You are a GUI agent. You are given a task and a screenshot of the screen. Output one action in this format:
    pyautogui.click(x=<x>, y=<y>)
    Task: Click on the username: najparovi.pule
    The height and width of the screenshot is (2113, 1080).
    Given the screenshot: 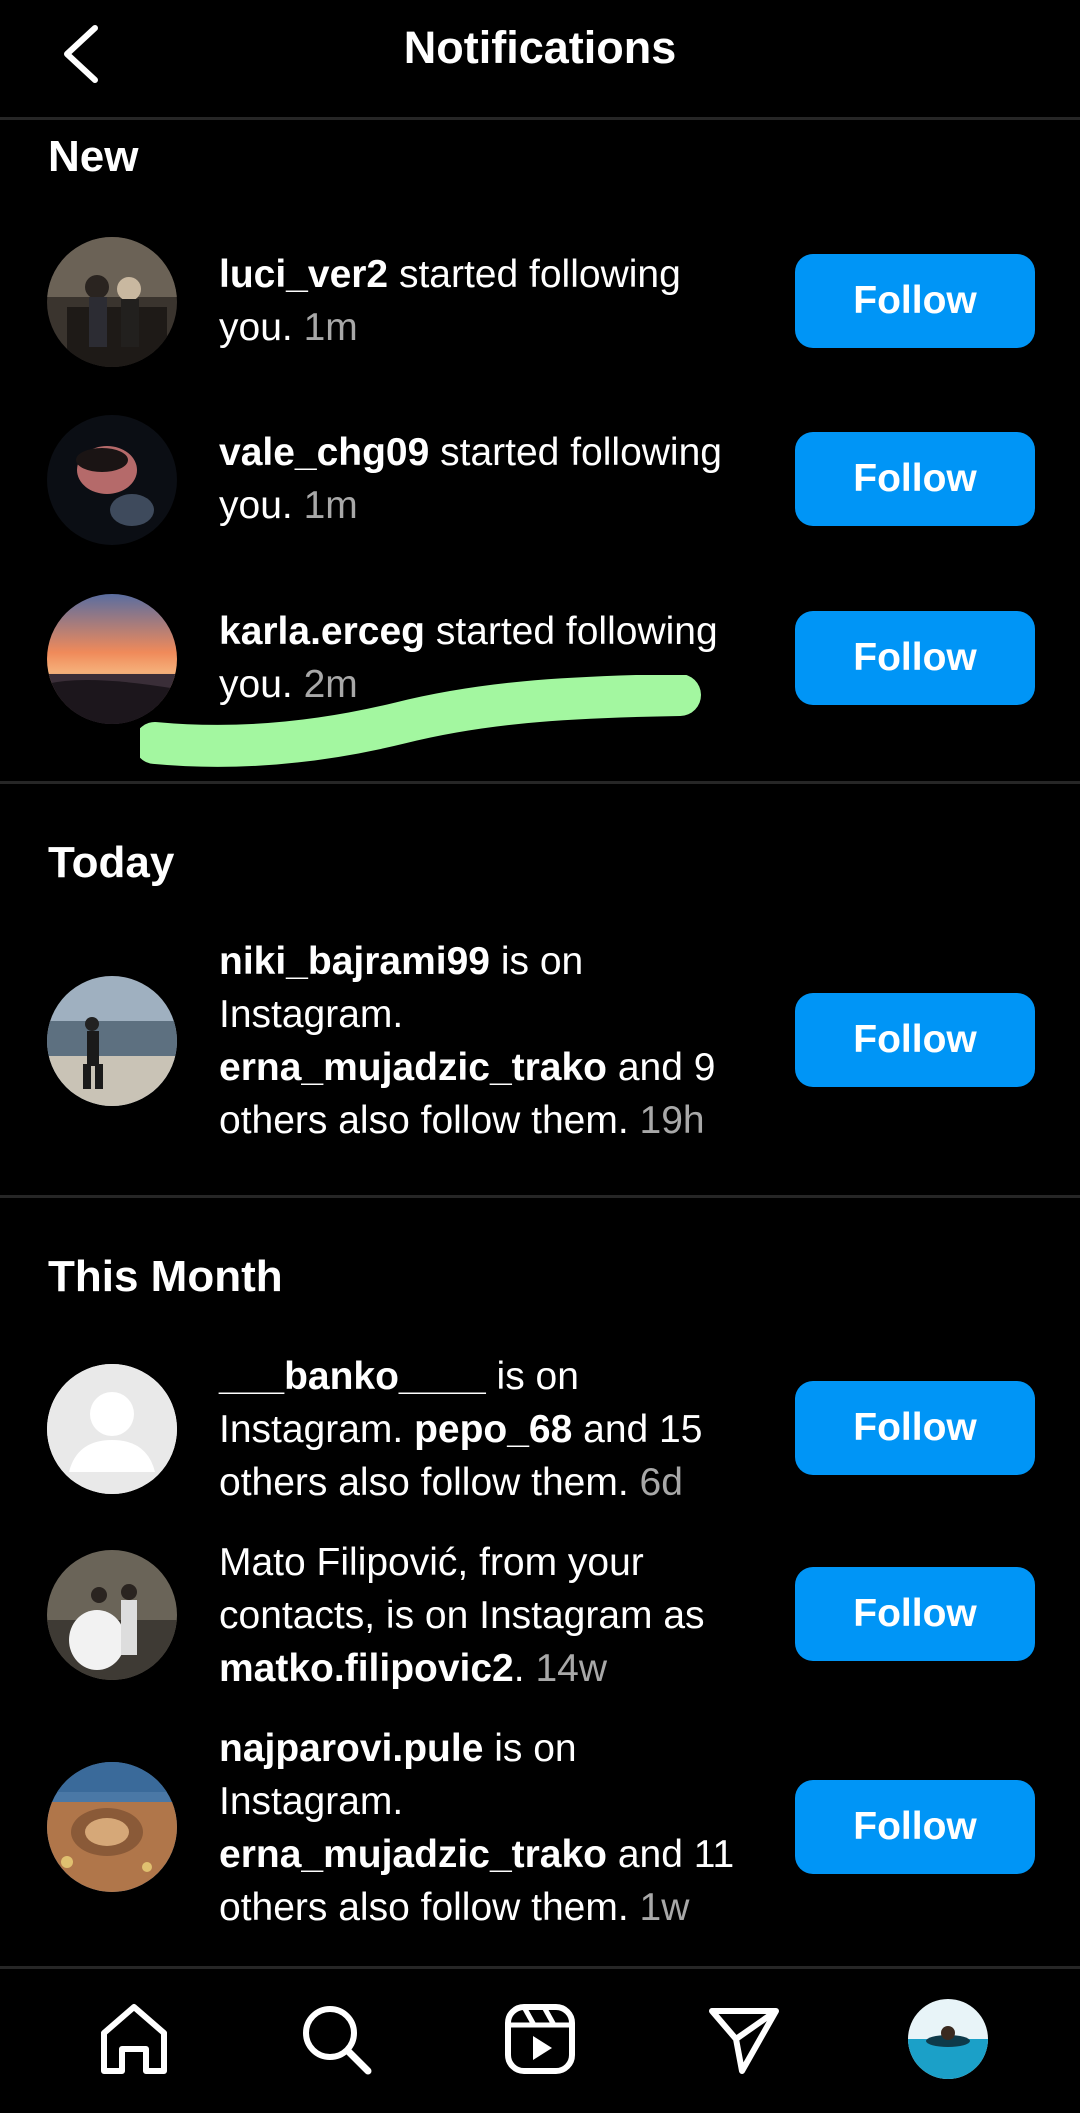 What is the action you would take?
    pyautogui.click(x=351, y=1748)
    